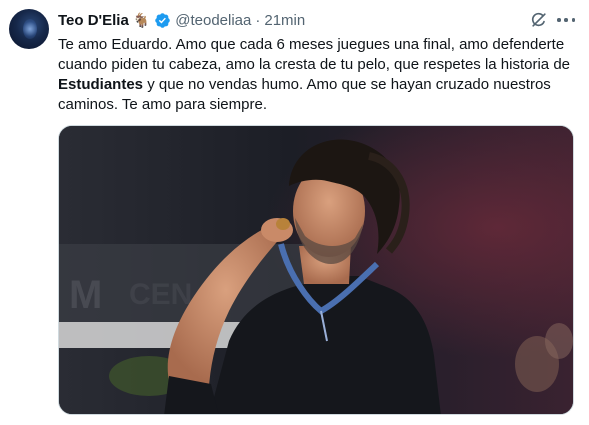 The height and width of the screenshot is (425, 589). I want to click on tweet-header: Teo D'Elia 🐐 @teodeliaa · 21min, so click(181, 20).